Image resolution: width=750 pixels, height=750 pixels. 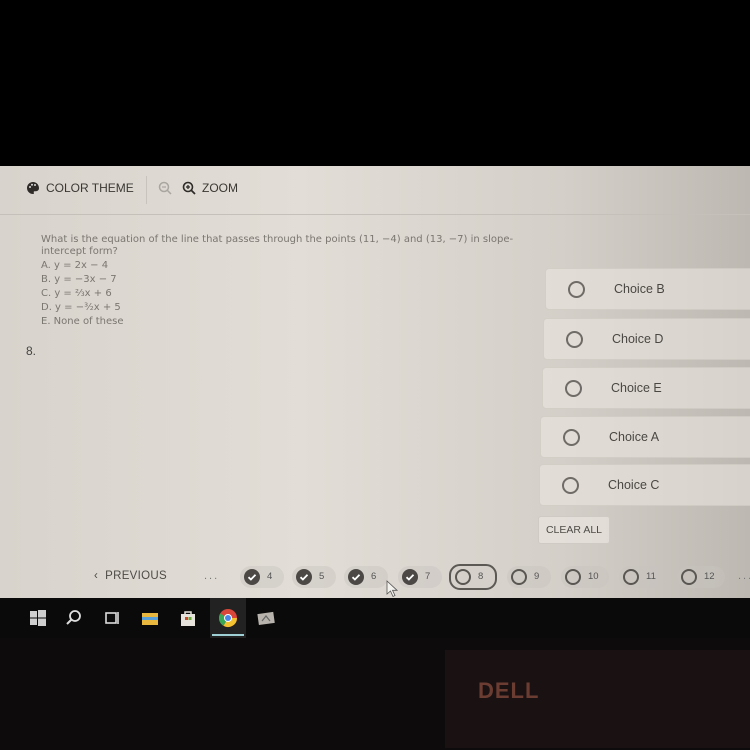 I want to click on toolbar-divider, so click(x=146, y=190).